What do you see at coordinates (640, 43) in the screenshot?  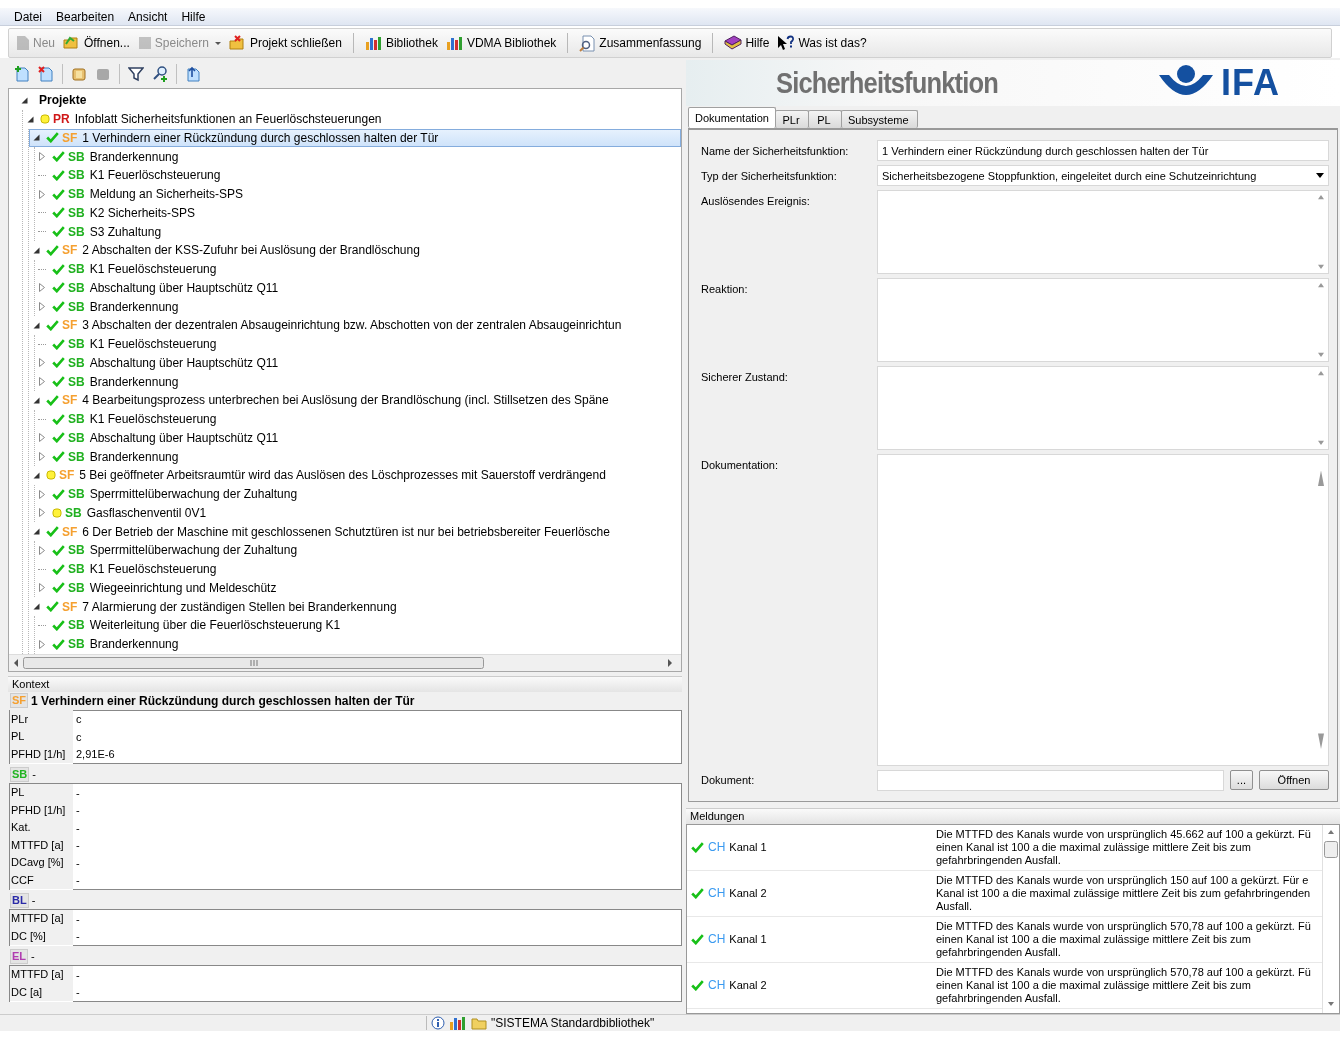 I see `toolbar-button: Zusammenfassung` at bounding box center [640, 43].